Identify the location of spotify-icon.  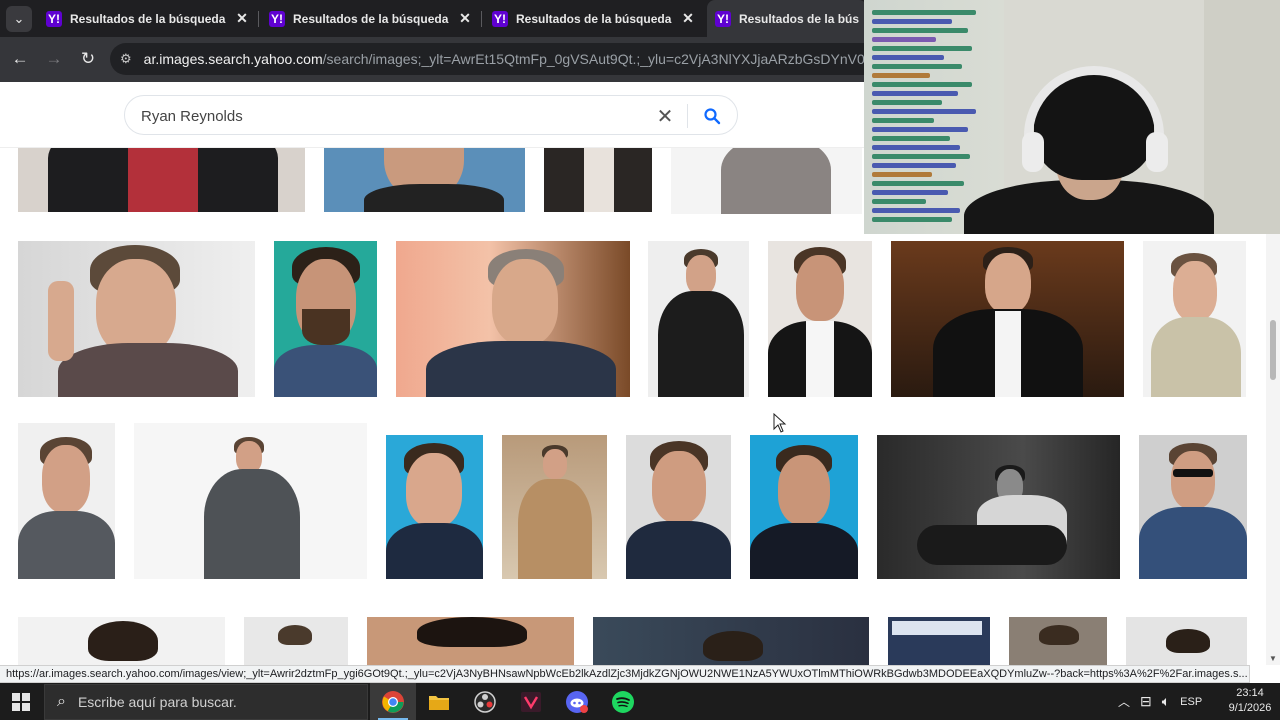
(623, 701).